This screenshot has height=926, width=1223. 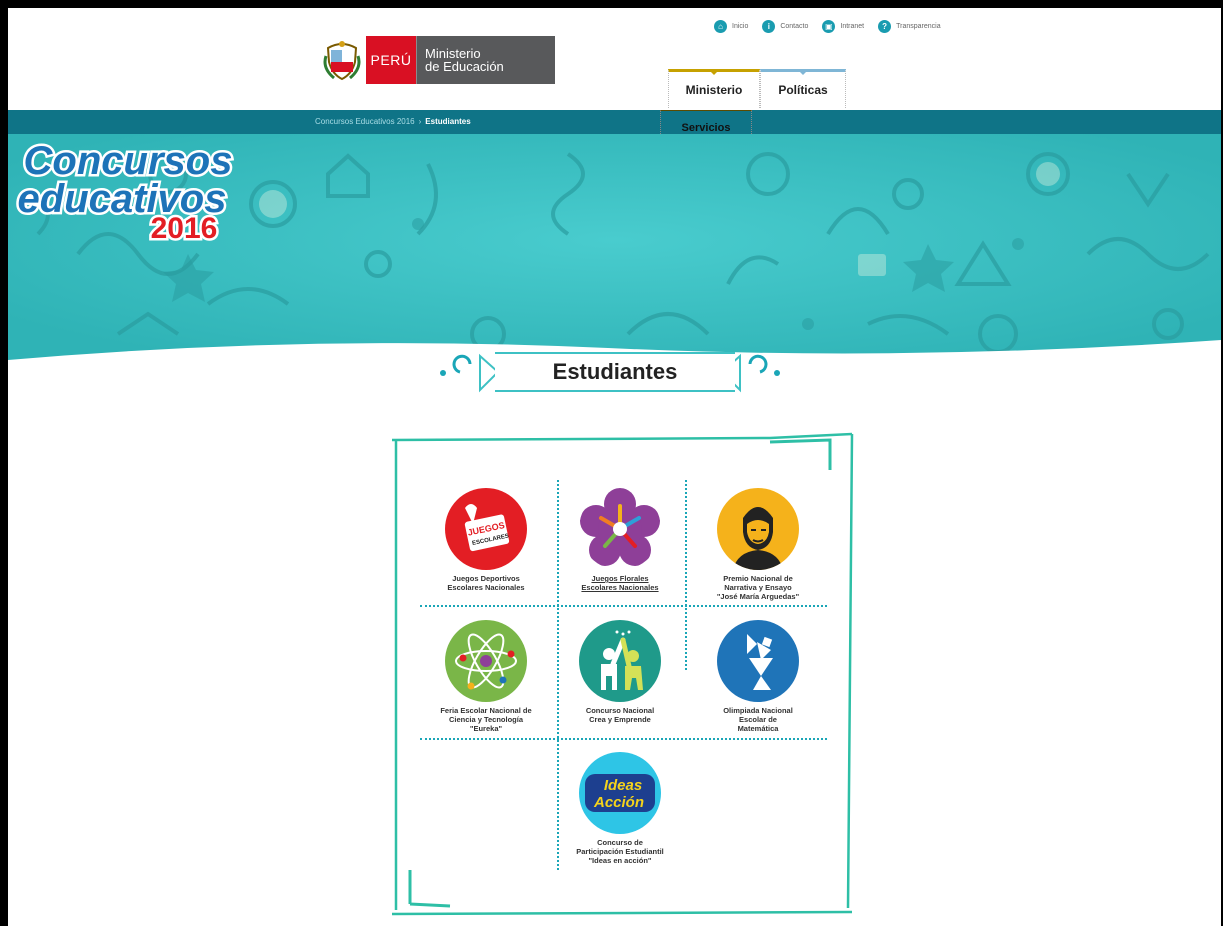 What do you see at coordinates (486, 578) in the screenshot?
I see `caption-line: Juegos Deportivos` at bounding box center [486, 578].